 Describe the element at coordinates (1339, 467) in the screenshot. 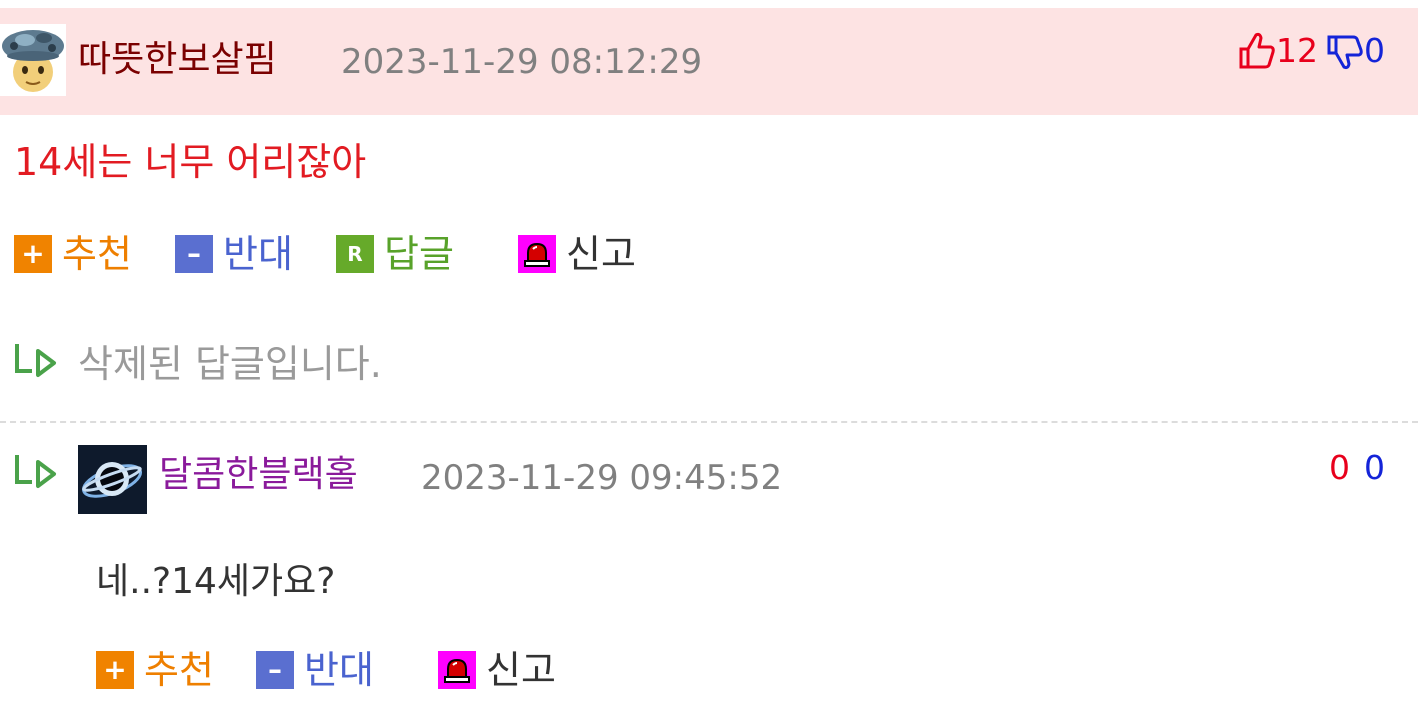

I see `upvote-count: 0` at that location.